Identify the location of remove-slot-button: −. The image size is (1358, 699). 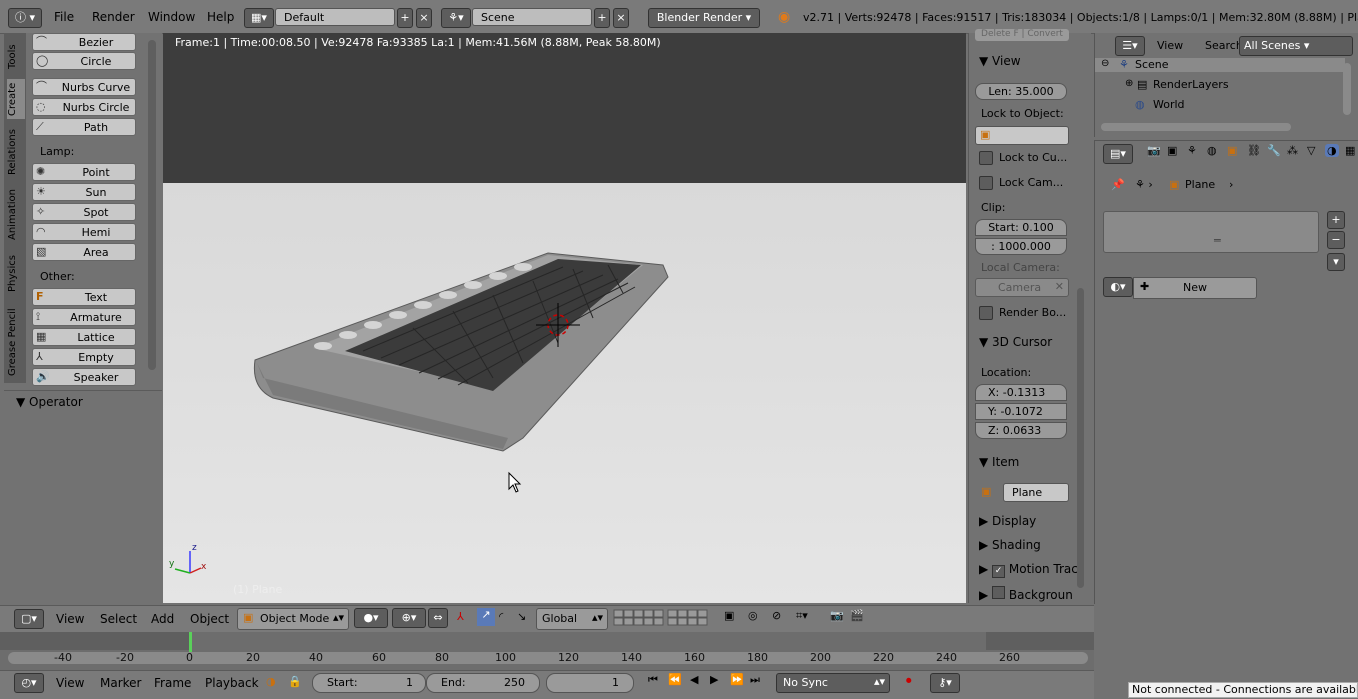
(1336, 240).